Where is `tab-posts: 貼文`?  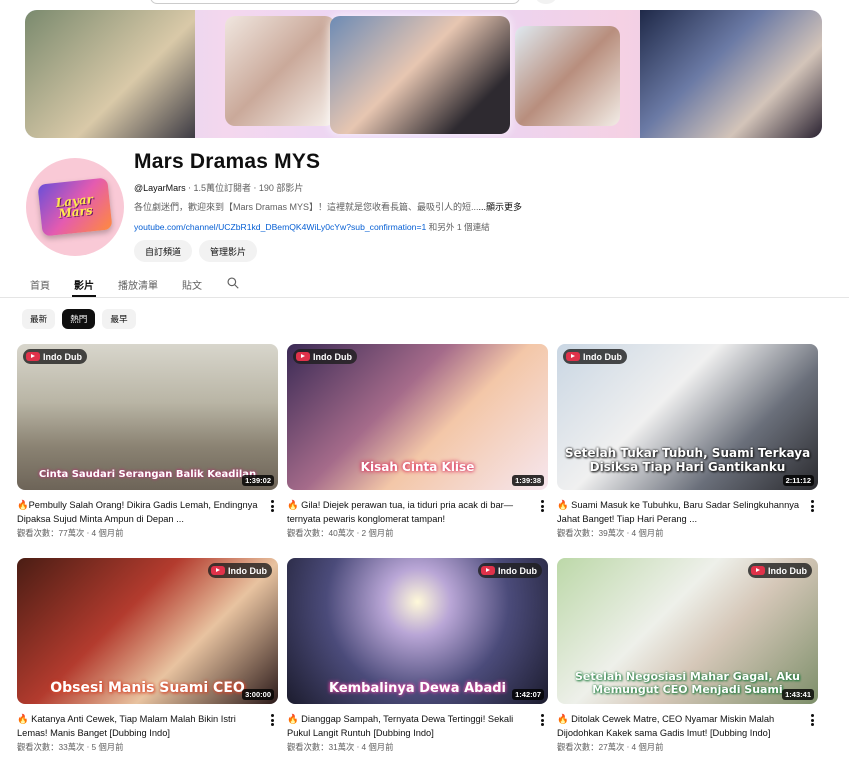 tab-posts: 貼文 is located at coordinates (192, 287).